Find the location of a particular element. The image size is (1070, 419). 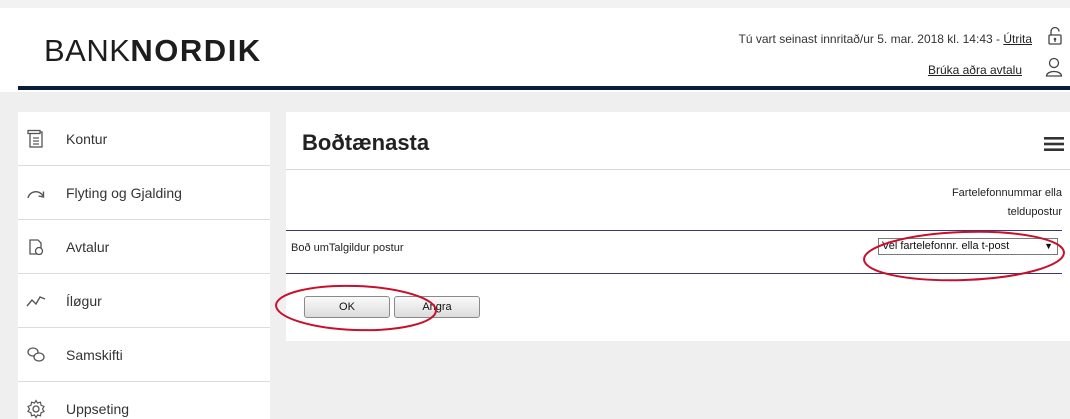

settings-icon is located at coordinates (36, 409).